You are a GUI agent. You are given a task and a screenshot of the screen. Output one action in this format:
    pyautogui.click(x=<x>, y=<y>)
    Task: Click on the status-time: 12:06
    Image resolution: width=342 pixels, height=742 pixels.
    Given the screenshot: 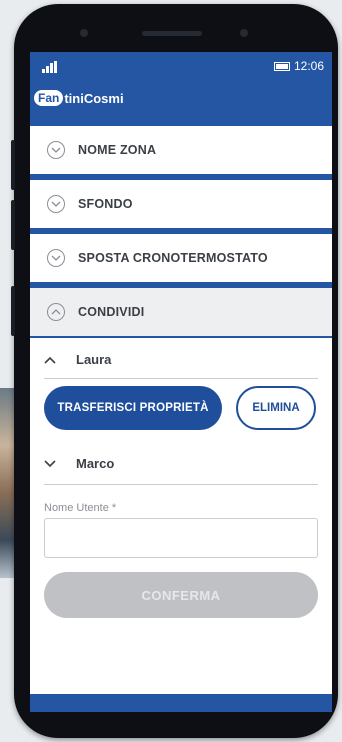 What is the action you would take?
    pyautogui.click(x=308, y=66)
    